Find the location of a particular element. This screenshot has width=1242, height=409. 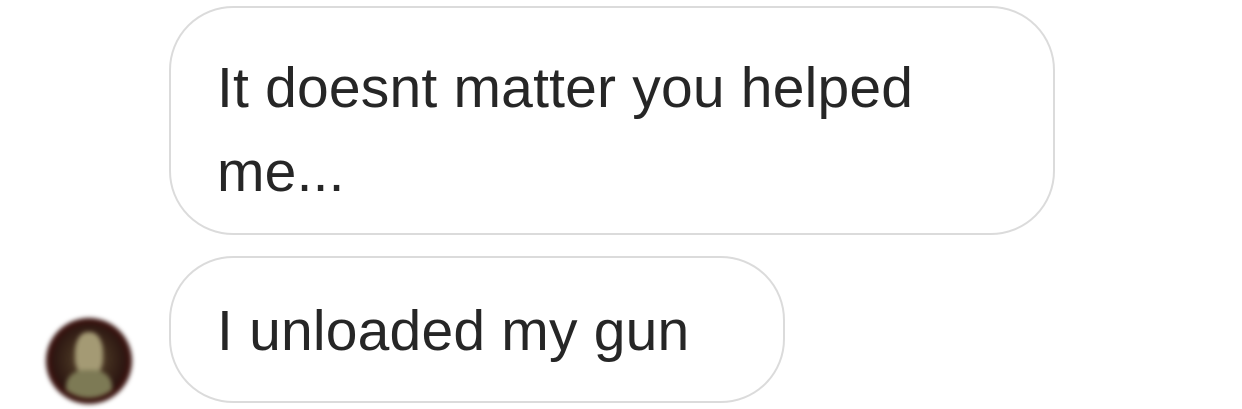

message-text: I unloaded my gun is located at coordinates (453, 331).